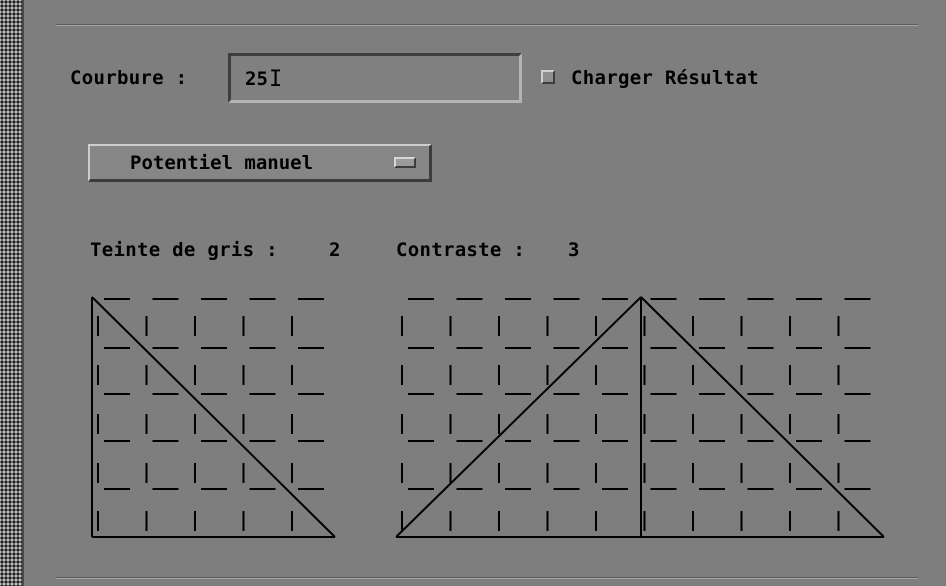 Image resolution: width=946 pixels, height=586 pixels. I want to click on bottom-separator, so click(487, 578).